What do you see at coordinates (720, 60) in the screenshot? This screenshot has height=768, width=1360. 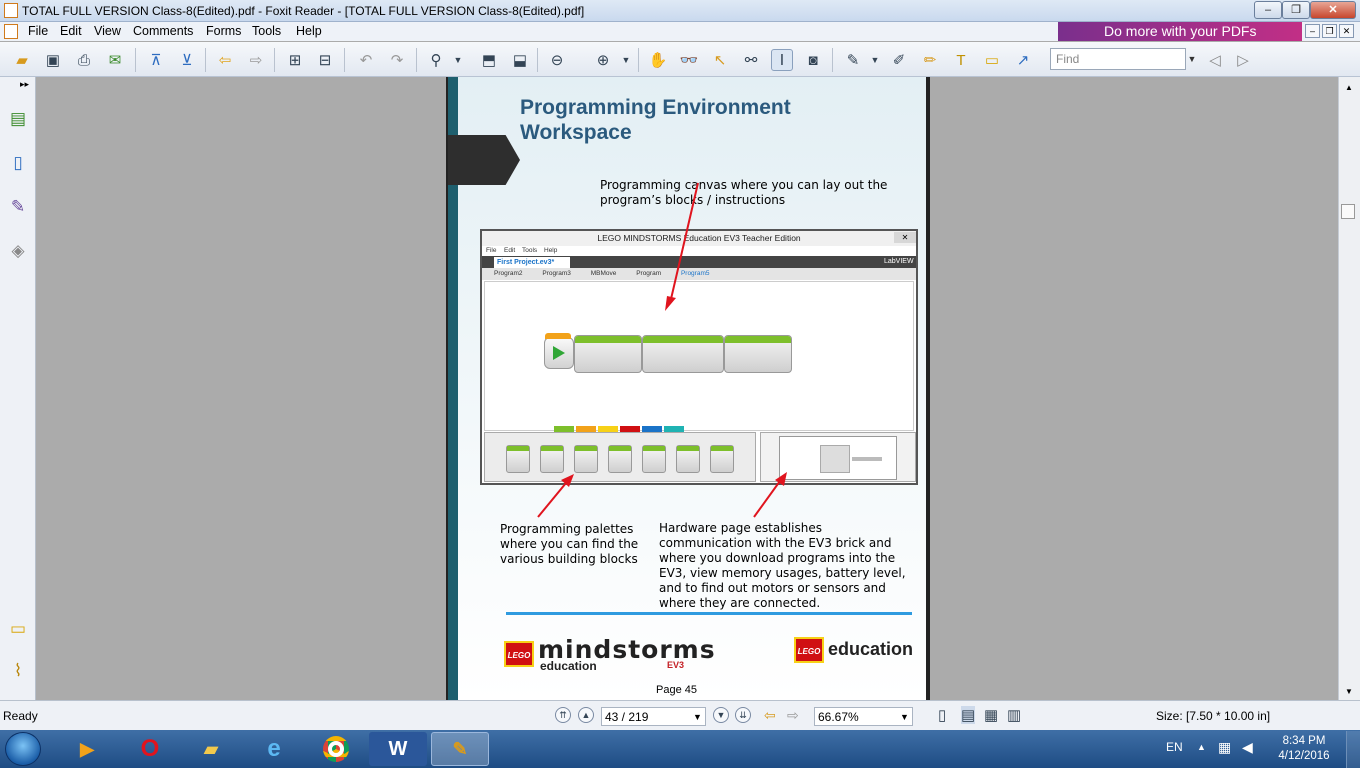 I see `select-arrow-icon: ↖` at bounding box center [720, 60].